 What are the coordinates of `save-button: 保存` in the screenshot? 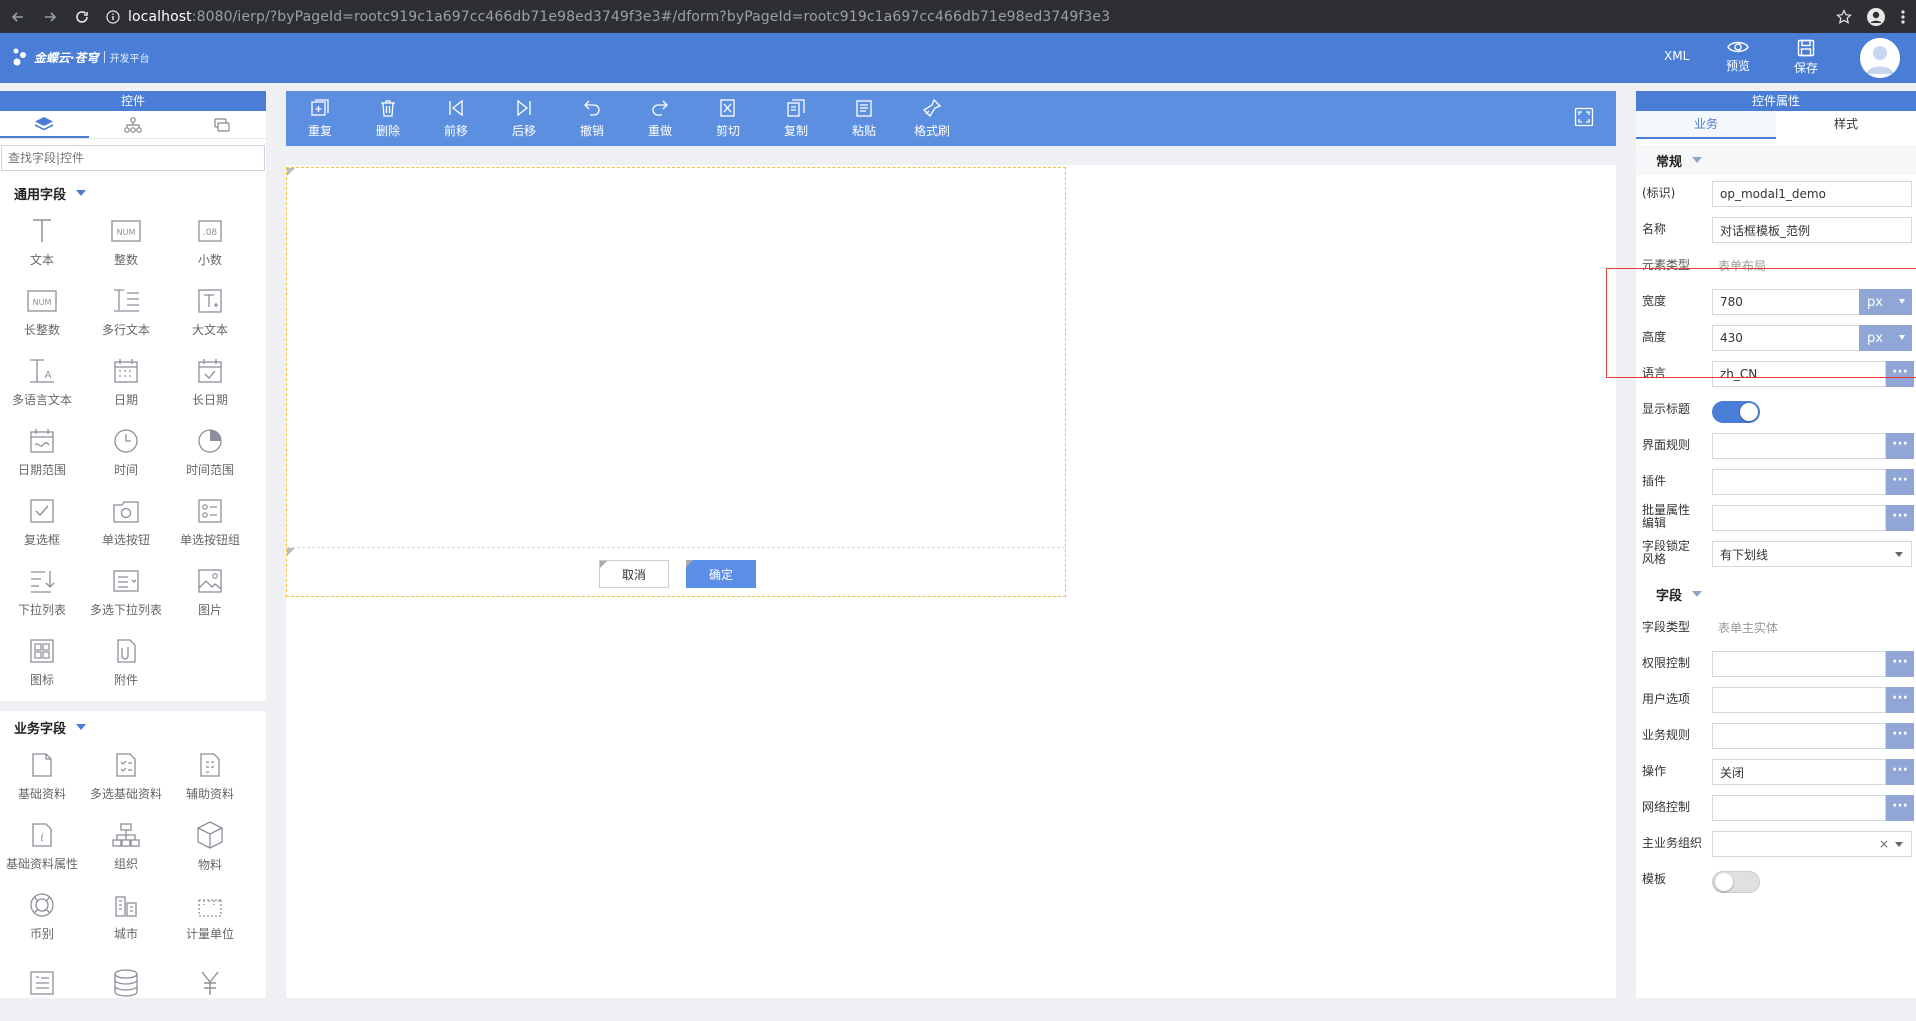 It's located at (1806, 57).